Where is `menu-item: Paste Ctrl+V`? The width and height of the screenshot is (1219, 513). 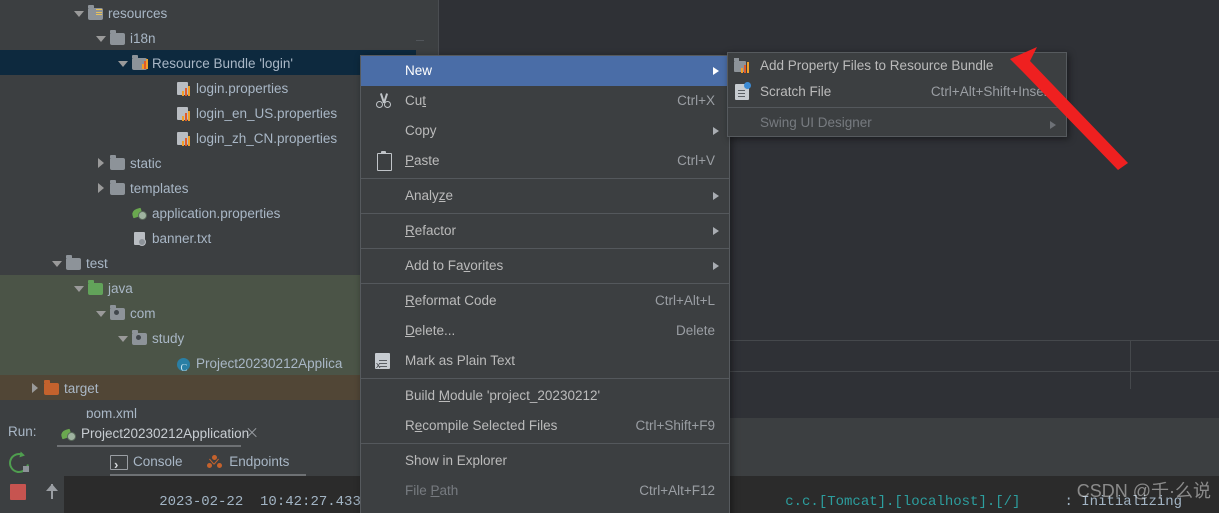
menu-item: Paste Ctrl+V is located at coordinates (545, 161).